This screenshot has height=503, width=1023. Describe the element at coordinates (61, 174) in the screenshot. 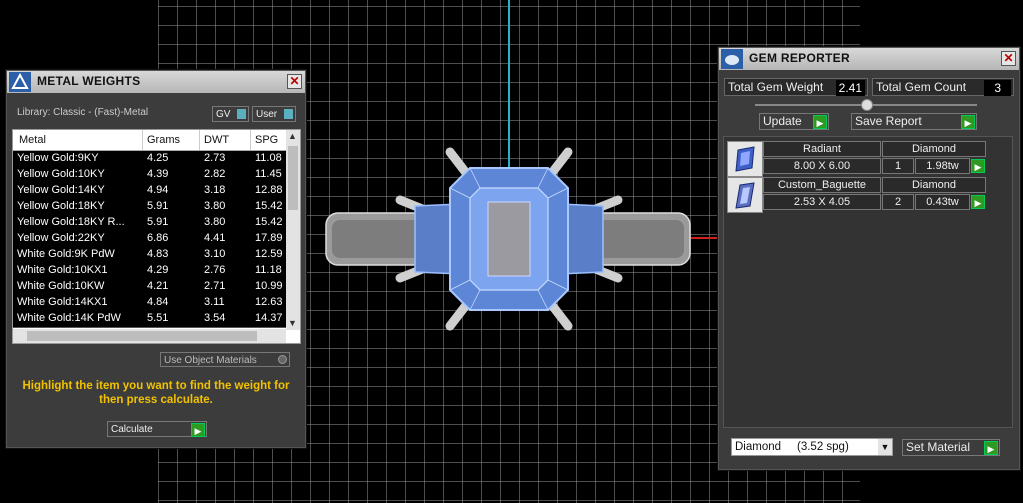

I see `table-cell: Yellow Gold:10KY` at that location.